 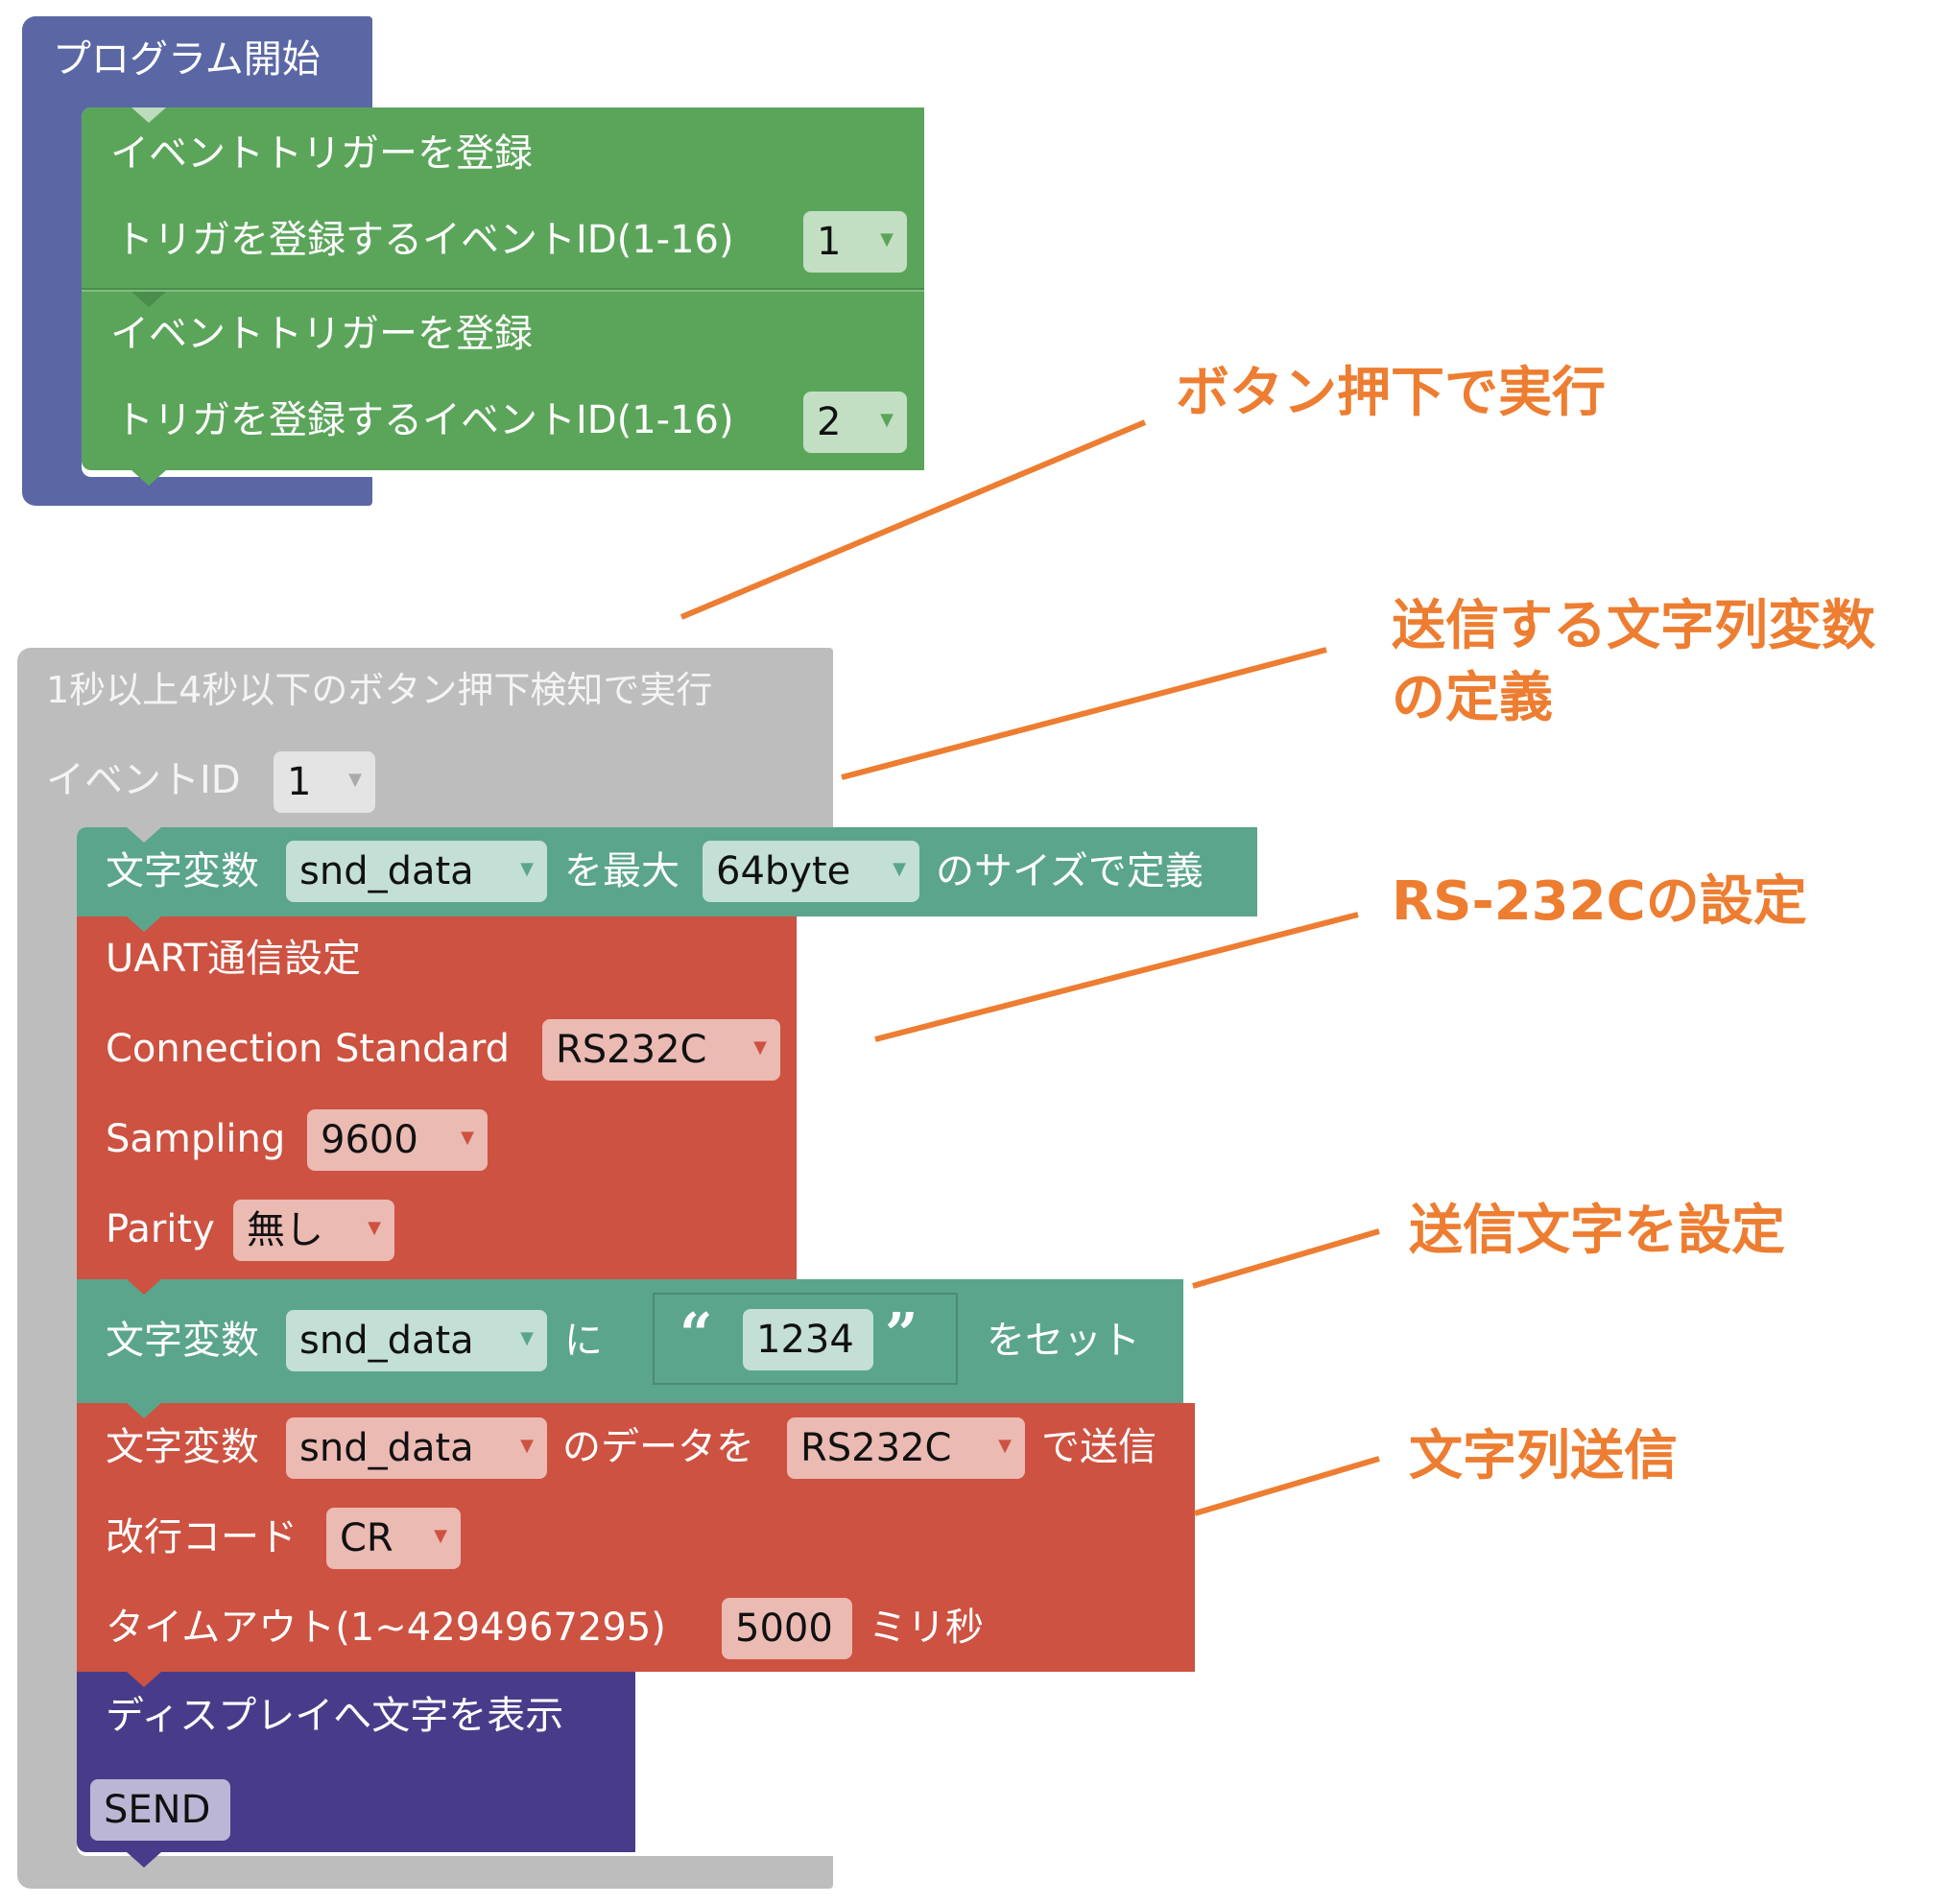 What do you see at coordinates (1599, 902) in the screenshot?
I see `annotation-rs232c-settings: RS-232Cの設定` at bounding box center [1599, 902].